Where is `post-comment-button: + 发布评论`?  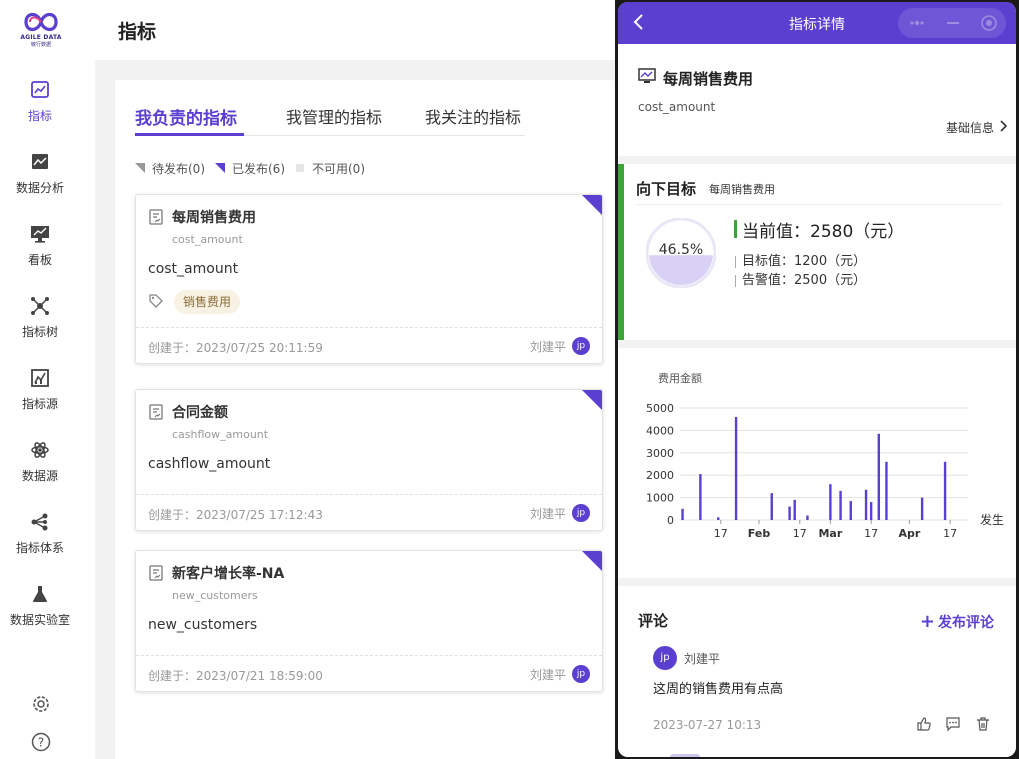
post-comment-button: + 发布评论 is located at coordinates (957, 621).